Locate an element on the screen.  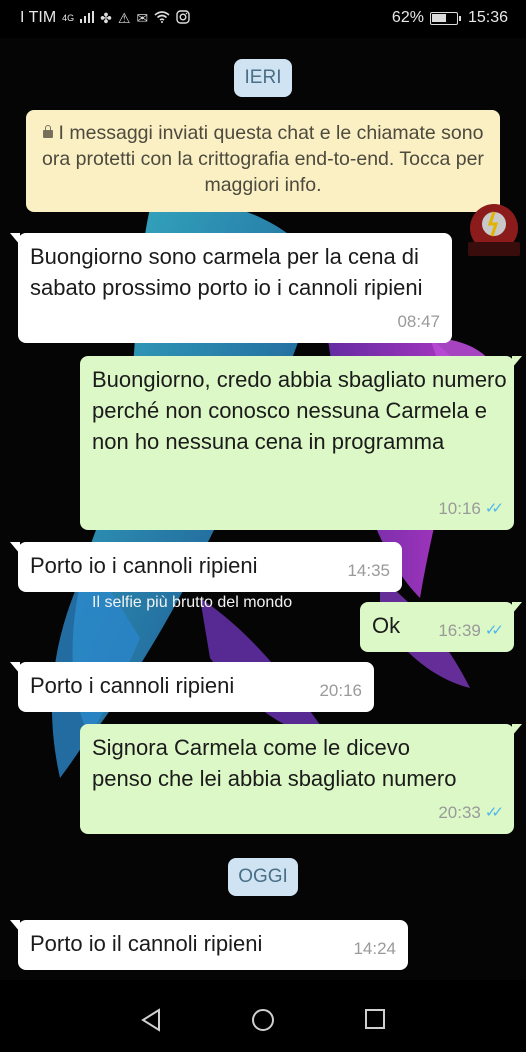
status-bar: I TIM 4G ✤ ⚠ ✉ 62% 15:36 is located at coordinates (263, 19).